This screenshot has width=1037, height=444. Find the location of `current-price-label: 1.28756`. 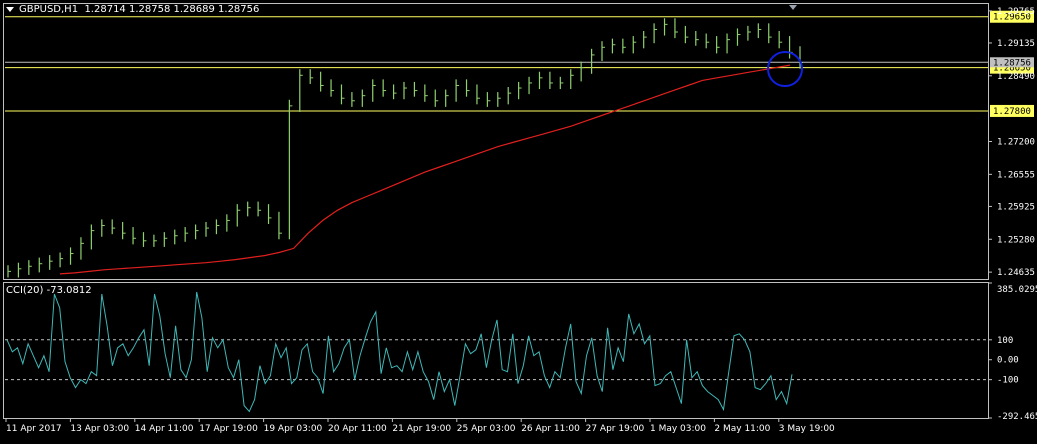

current-price-label: 1.28756 is located at coordinates (1012, 63).